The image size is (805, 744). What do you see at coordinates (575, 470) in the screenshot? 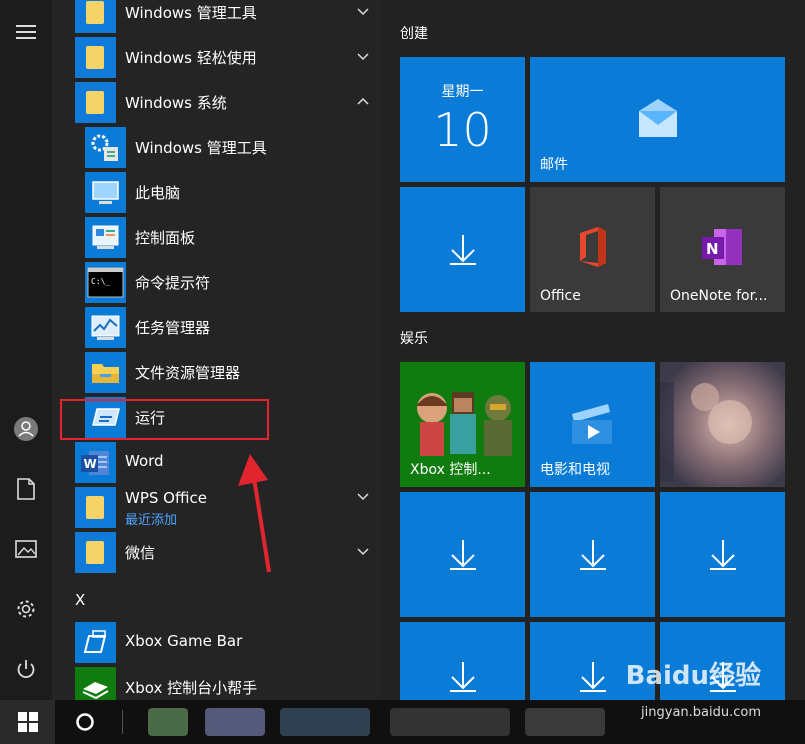
I see `tile-label: 电影和电视` at bounding box center [575, 470].